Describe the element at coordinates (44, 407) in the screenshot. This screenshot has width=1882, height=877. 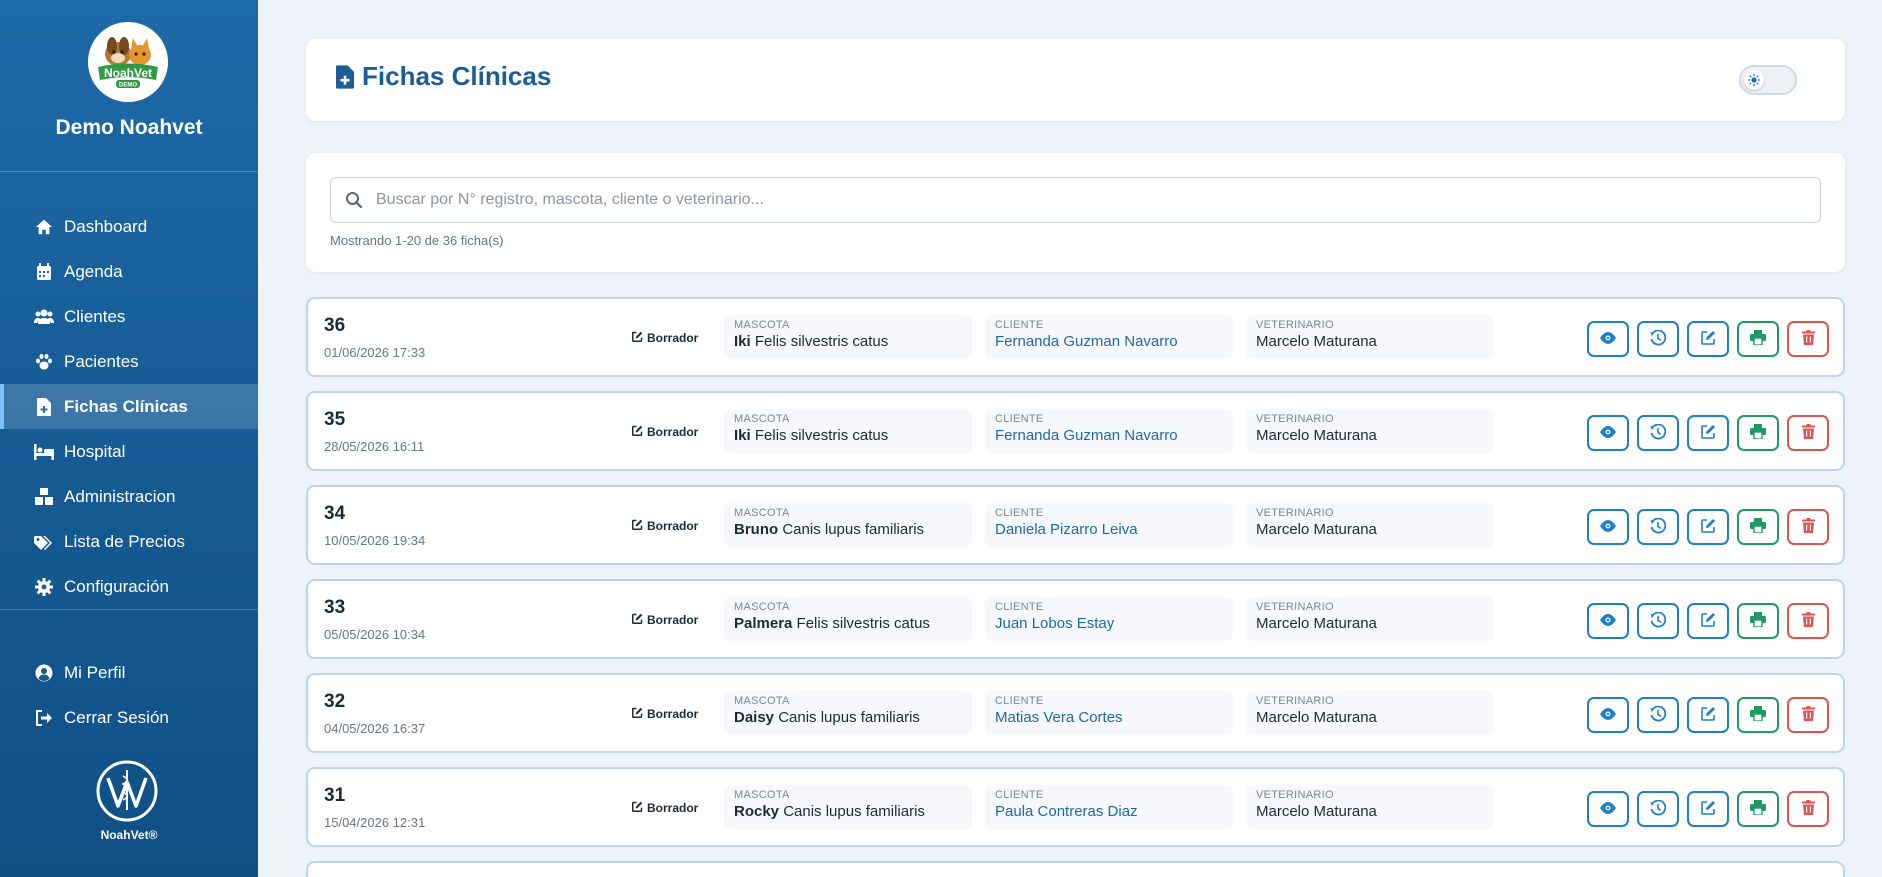
I see `file-medical-icon` at that location.